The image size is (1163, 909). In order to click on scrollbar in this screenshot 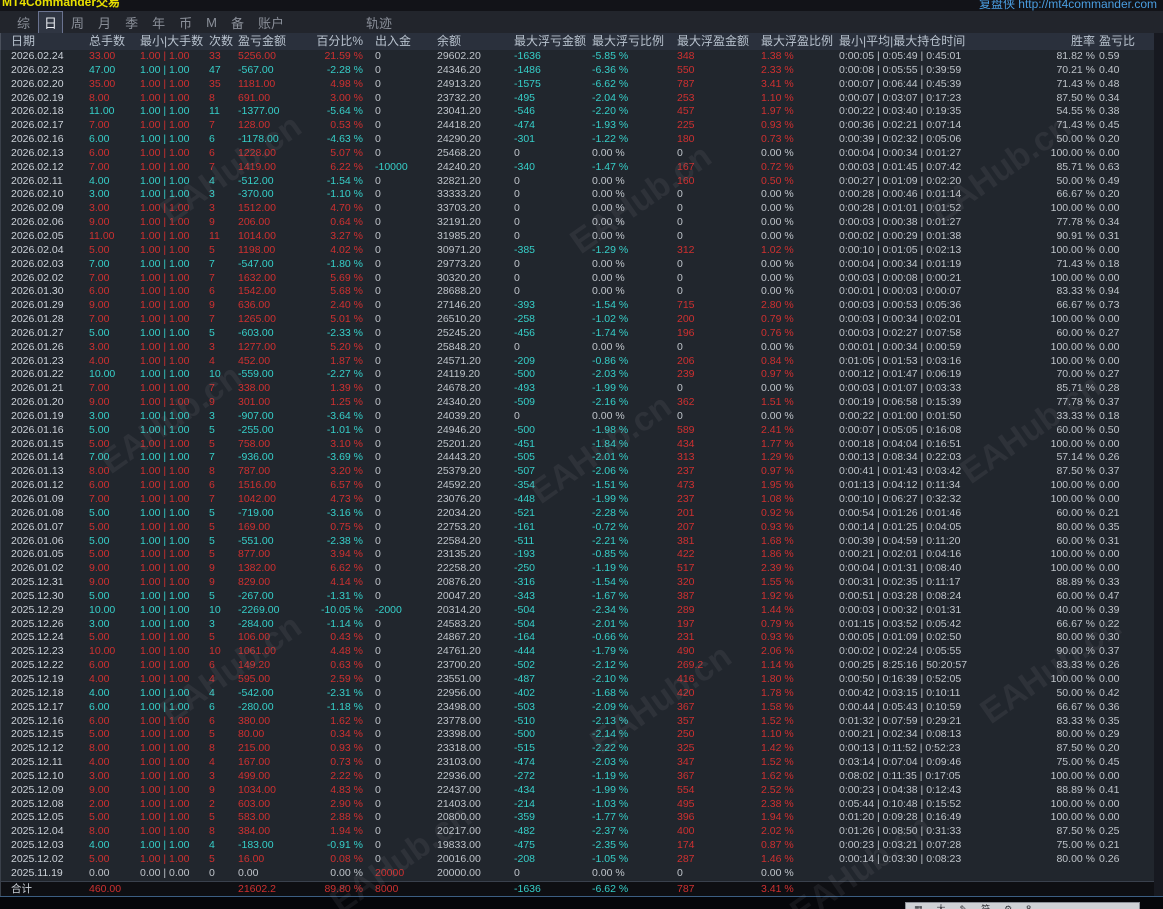, I will do `click(1158, 464)`.